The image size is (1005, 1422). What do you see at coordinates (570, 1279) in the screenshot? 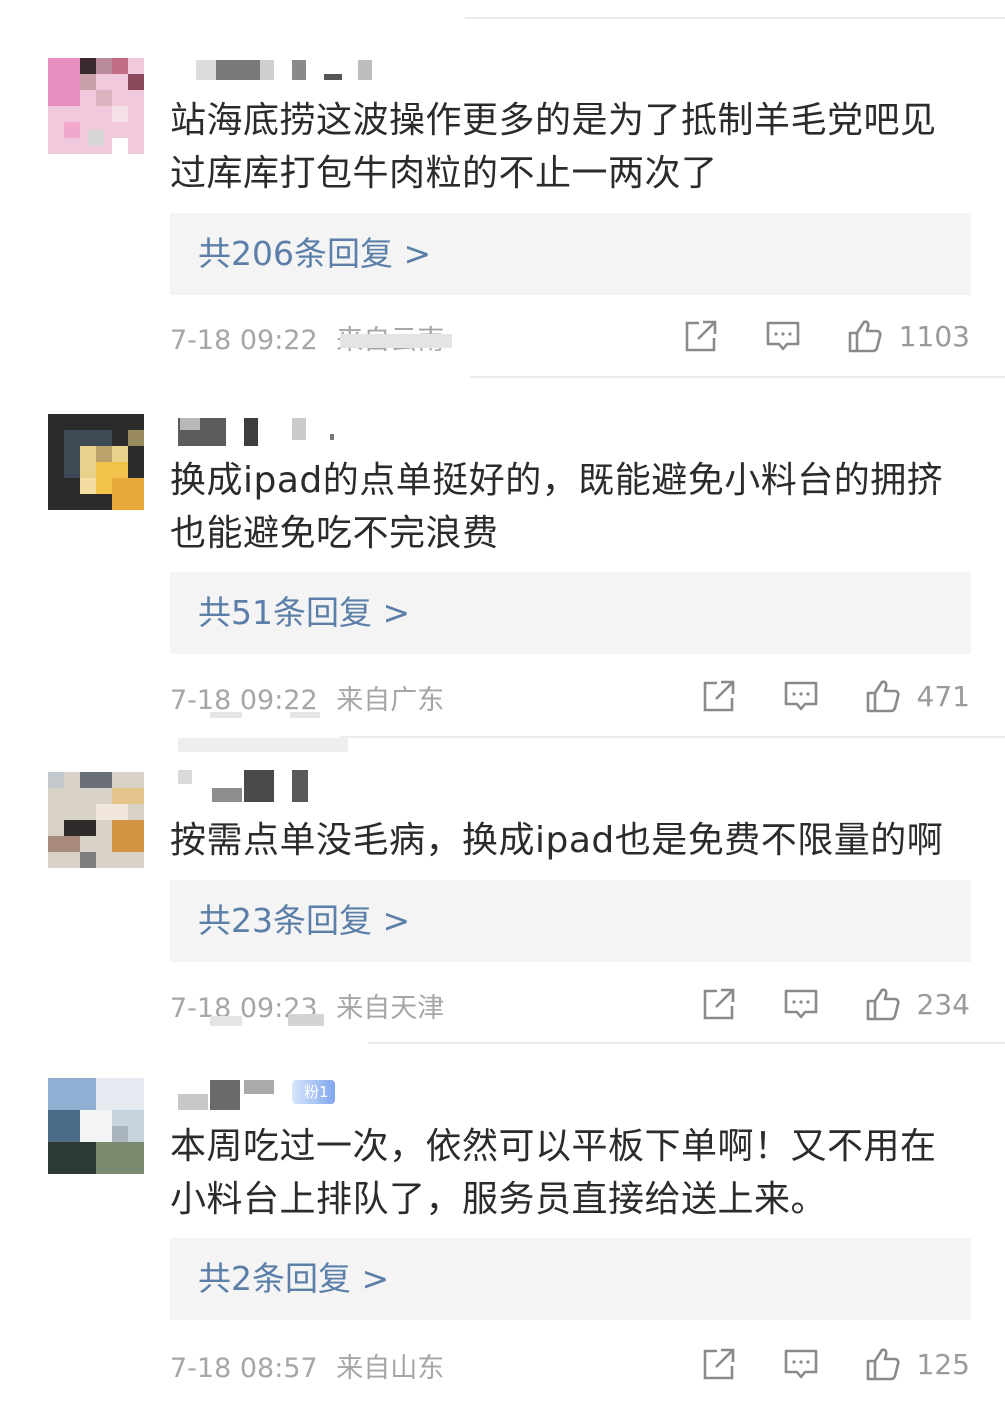
I see `view-replies-button: 共2条回复 >` at bounding box center [570, 1279].